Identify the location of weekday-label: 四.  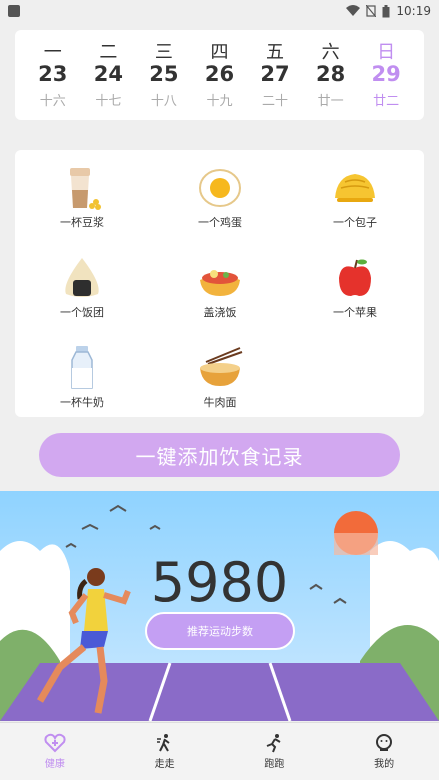
(219, 52).